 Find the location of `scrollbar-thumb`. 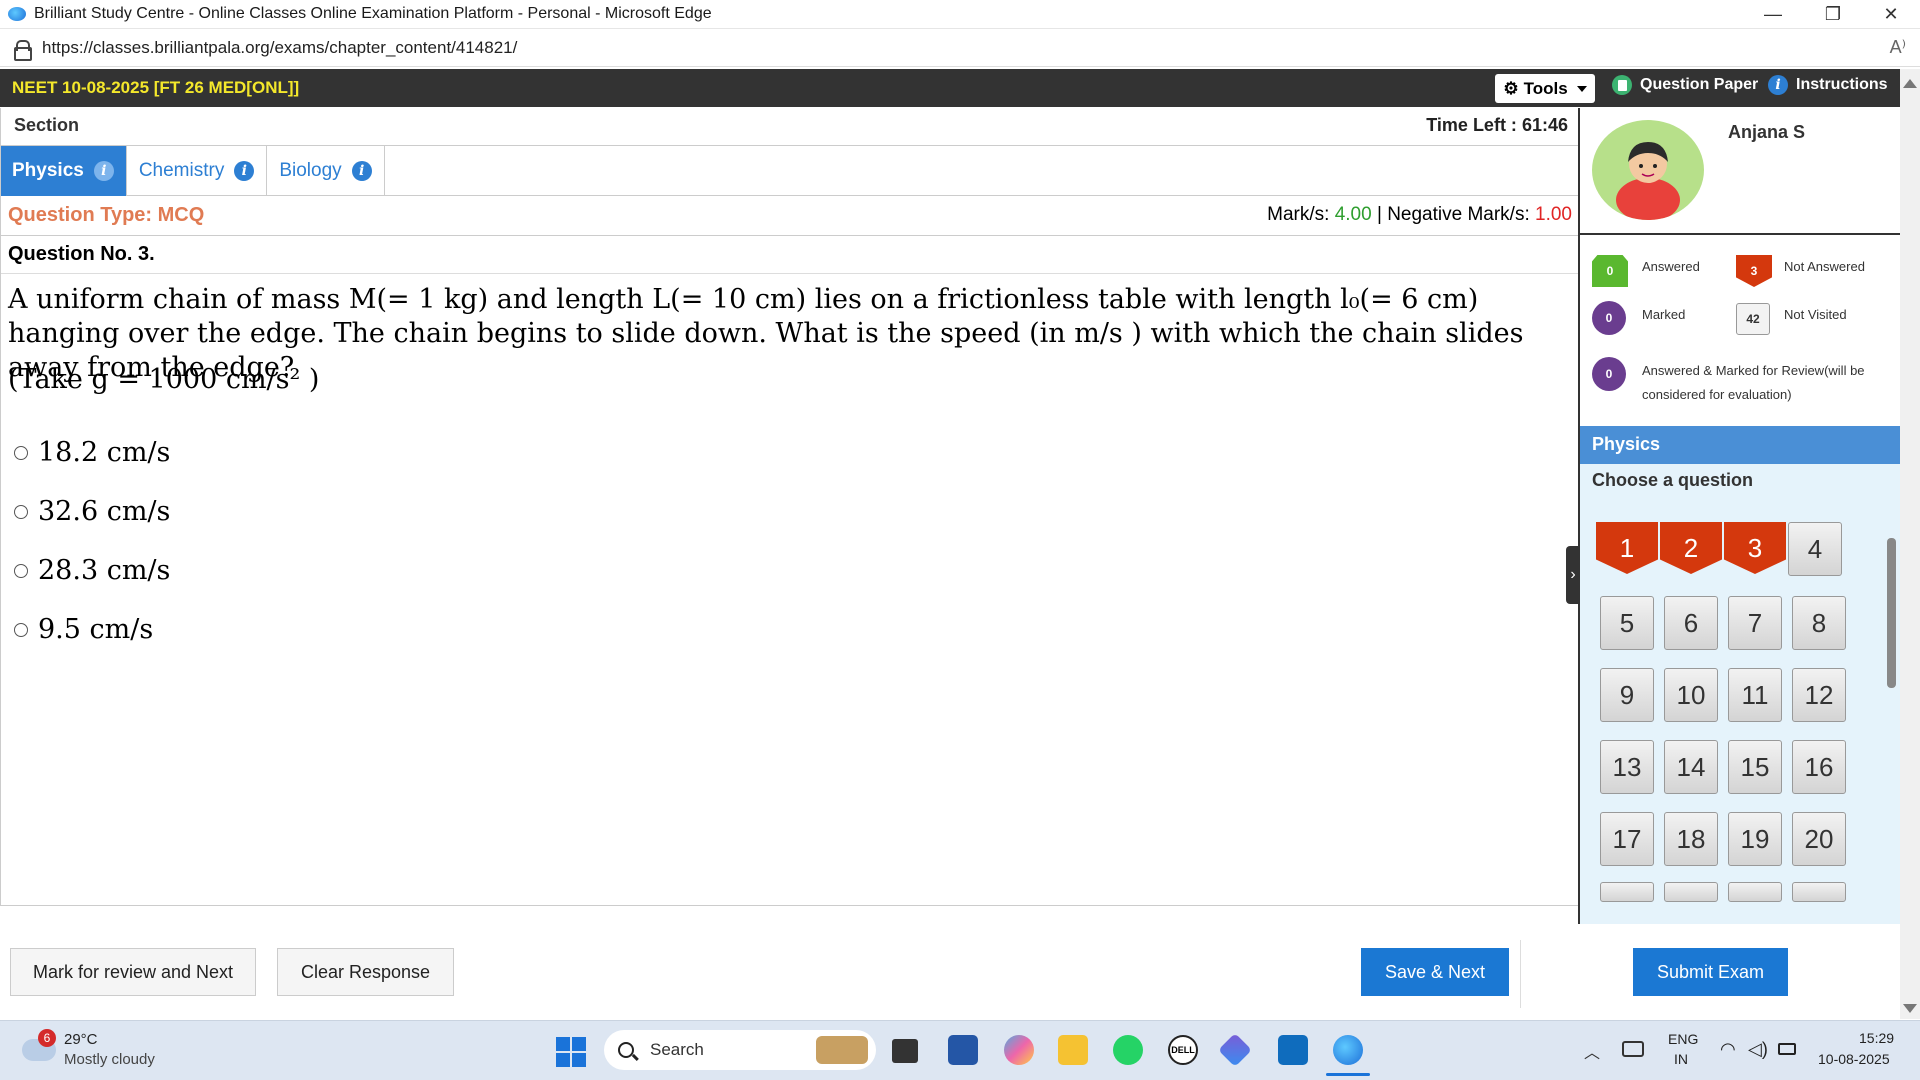

scrollbar-thumb is located at coordinates (1891, 613).